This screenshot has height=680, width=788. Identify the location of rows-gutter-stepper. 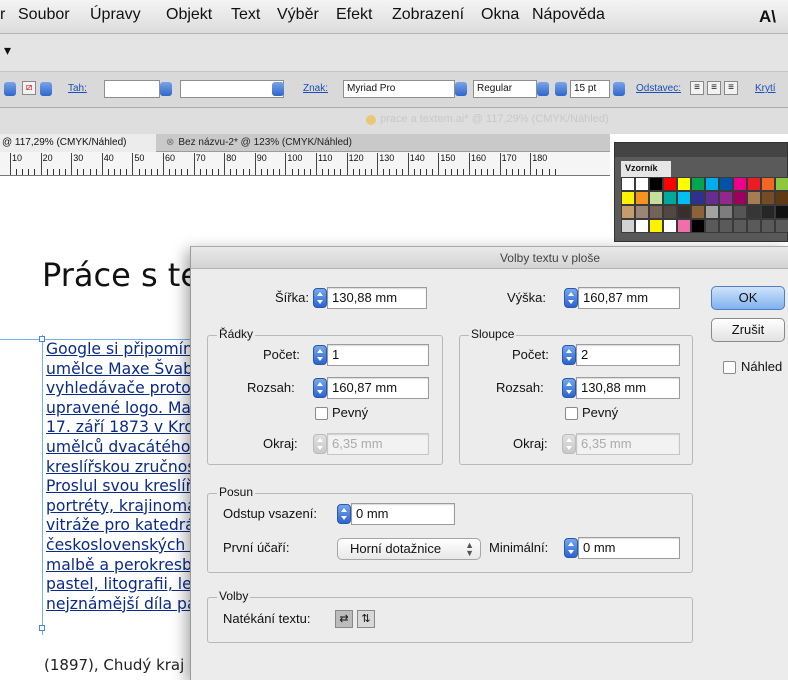
(320, 444).